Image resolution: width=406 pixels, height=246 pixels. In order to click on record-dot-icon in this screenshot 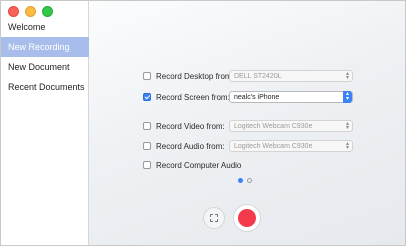, I will do `click(247, 218)`.